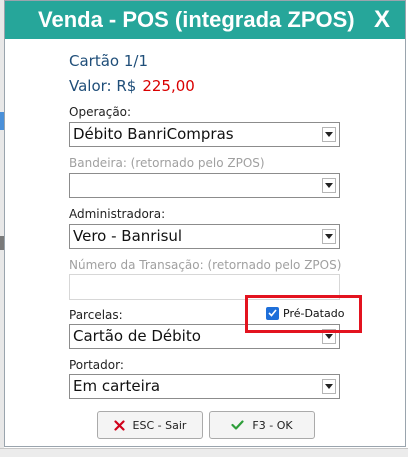 Image resolution: width=408 pixels, height=457 pixels. I want to click on parcelas-value: Cartão de Débito, so click(137, 336).